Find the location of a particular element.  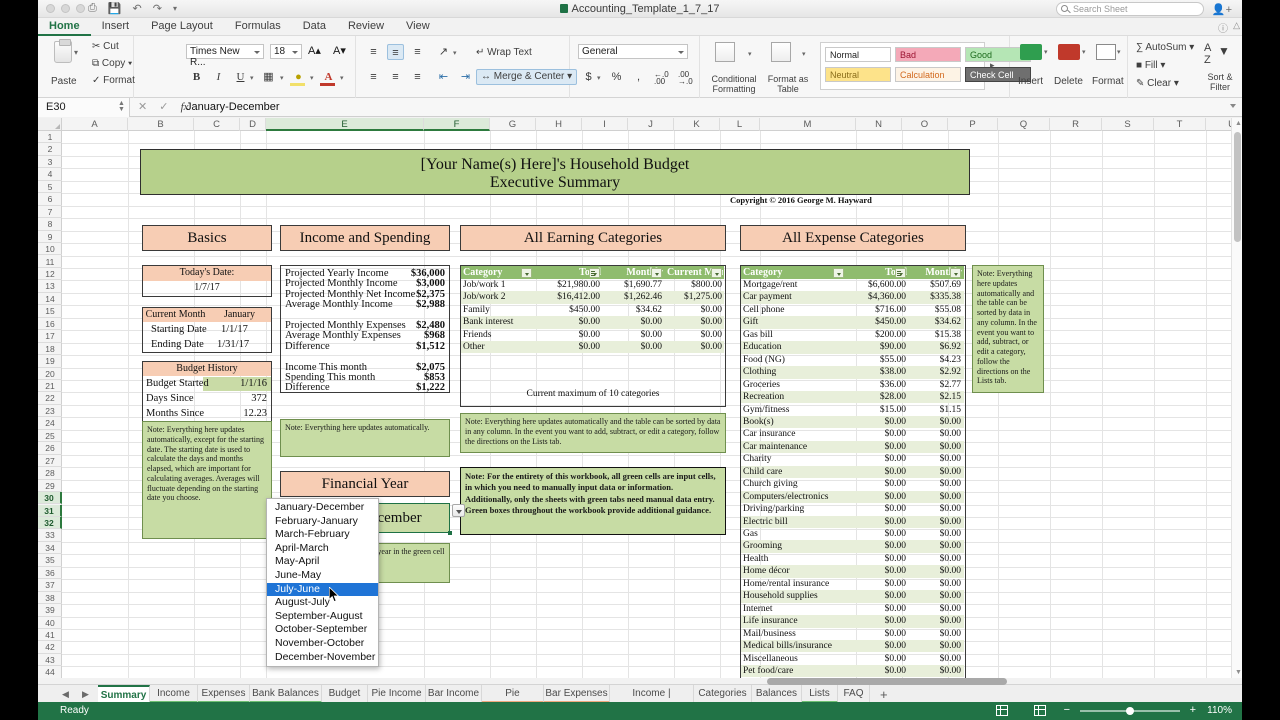

expenses-row: Mail/business $0.00 $0.00 is located at coordinates (852, 634).